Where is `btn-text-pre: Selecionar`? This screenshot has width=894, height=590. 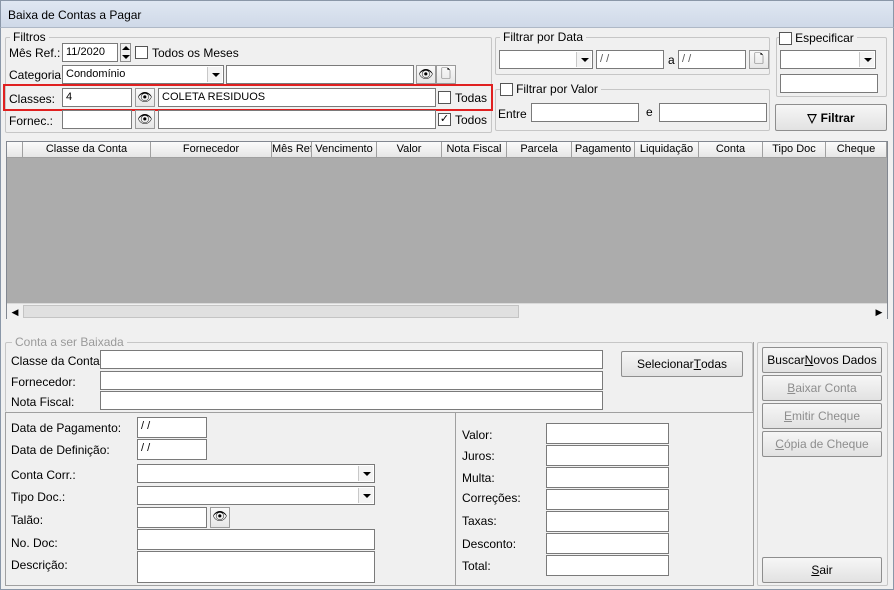 btn-text-pre: Selecionar is located at coordinates (665, 364).